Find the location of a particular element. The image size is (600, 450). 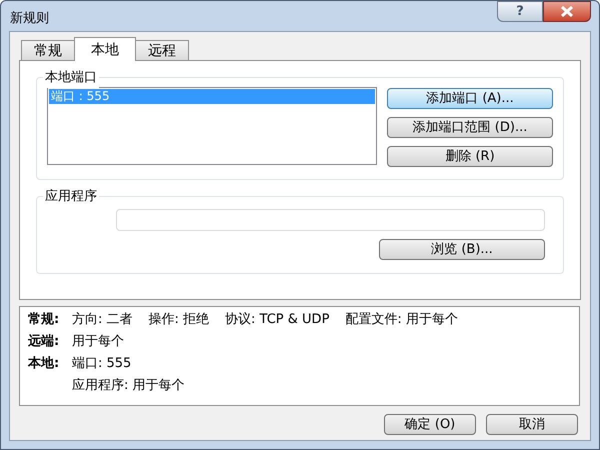

window-title: 新规则 is located at coordinates (29, 19).